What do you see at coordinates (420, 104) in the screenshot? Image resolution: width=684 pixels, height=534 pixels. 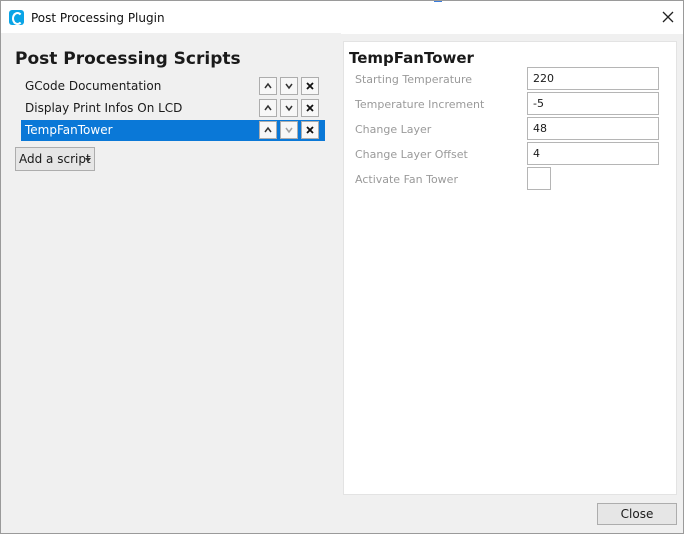 I see `temperature-increment-label: Temperature Increment` at bounding box center [420, 104].